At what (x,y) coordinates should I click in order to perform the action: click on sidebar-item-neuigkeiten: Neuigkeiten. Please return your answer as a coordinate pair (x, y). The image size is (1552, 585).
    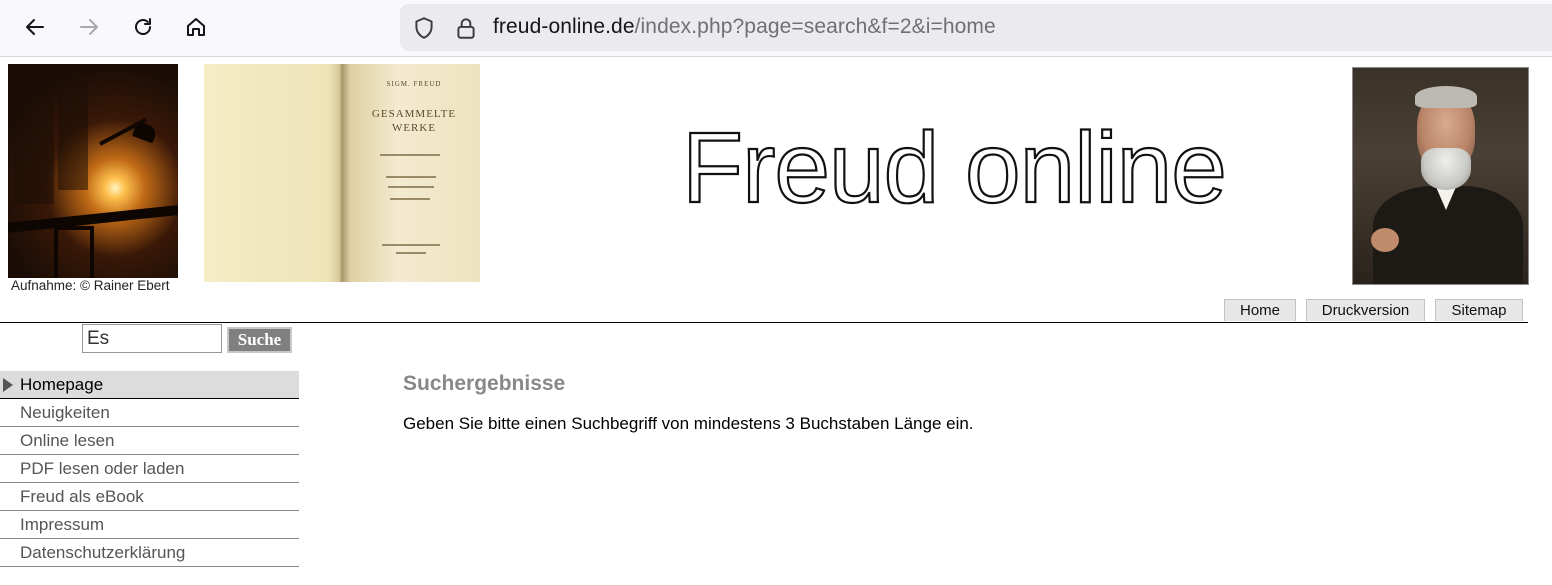
    Looking at the image, I should click on (149, 413).